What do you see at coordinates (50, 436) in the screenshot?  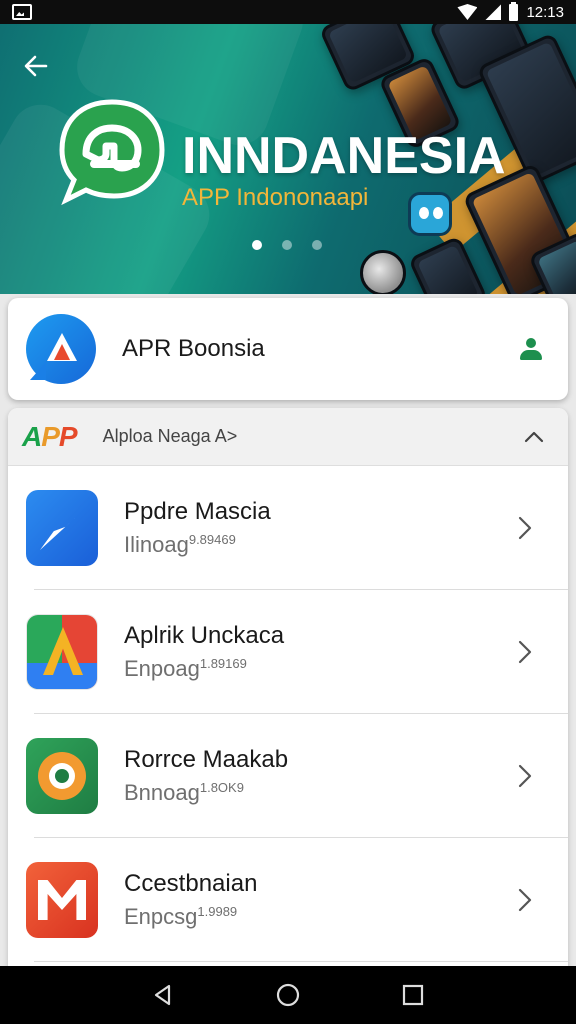 I see `section-logo: APP` at bounding box center [50, 436].